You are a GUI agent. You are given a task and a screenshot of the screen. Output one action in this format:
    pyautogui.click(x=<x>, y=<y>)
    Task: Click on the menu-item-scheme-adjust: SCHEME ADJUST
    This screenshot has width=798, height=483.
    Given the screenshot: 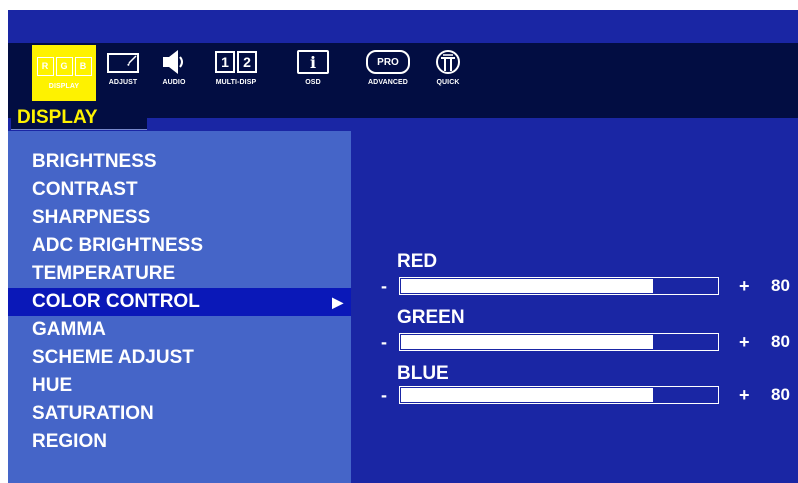 What is the action you would take?
    pyautogui.click(x=179, y=358)
    